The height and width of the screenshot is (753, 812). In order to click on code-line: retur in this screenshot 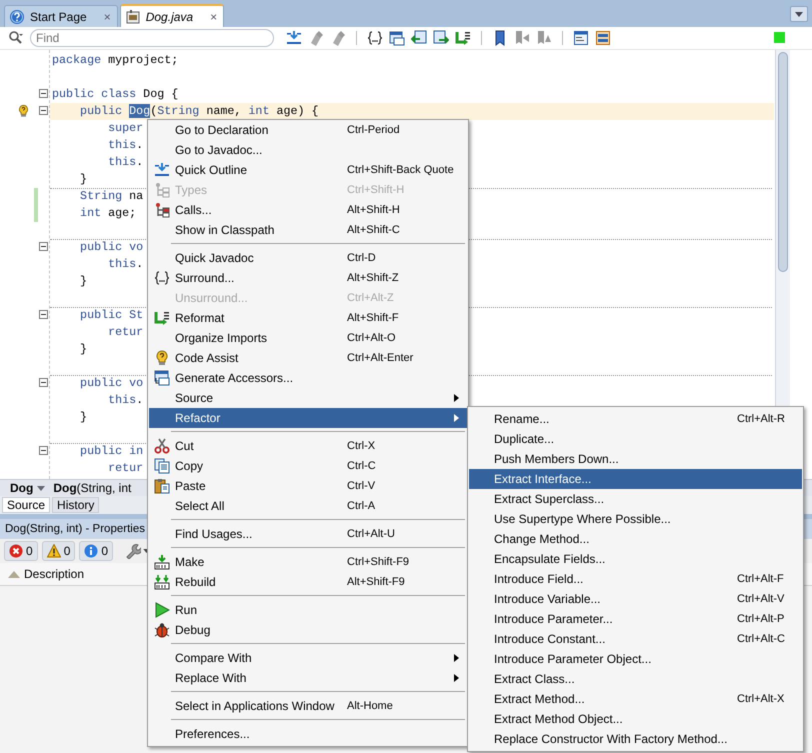, I will do `click(125, 332)`.